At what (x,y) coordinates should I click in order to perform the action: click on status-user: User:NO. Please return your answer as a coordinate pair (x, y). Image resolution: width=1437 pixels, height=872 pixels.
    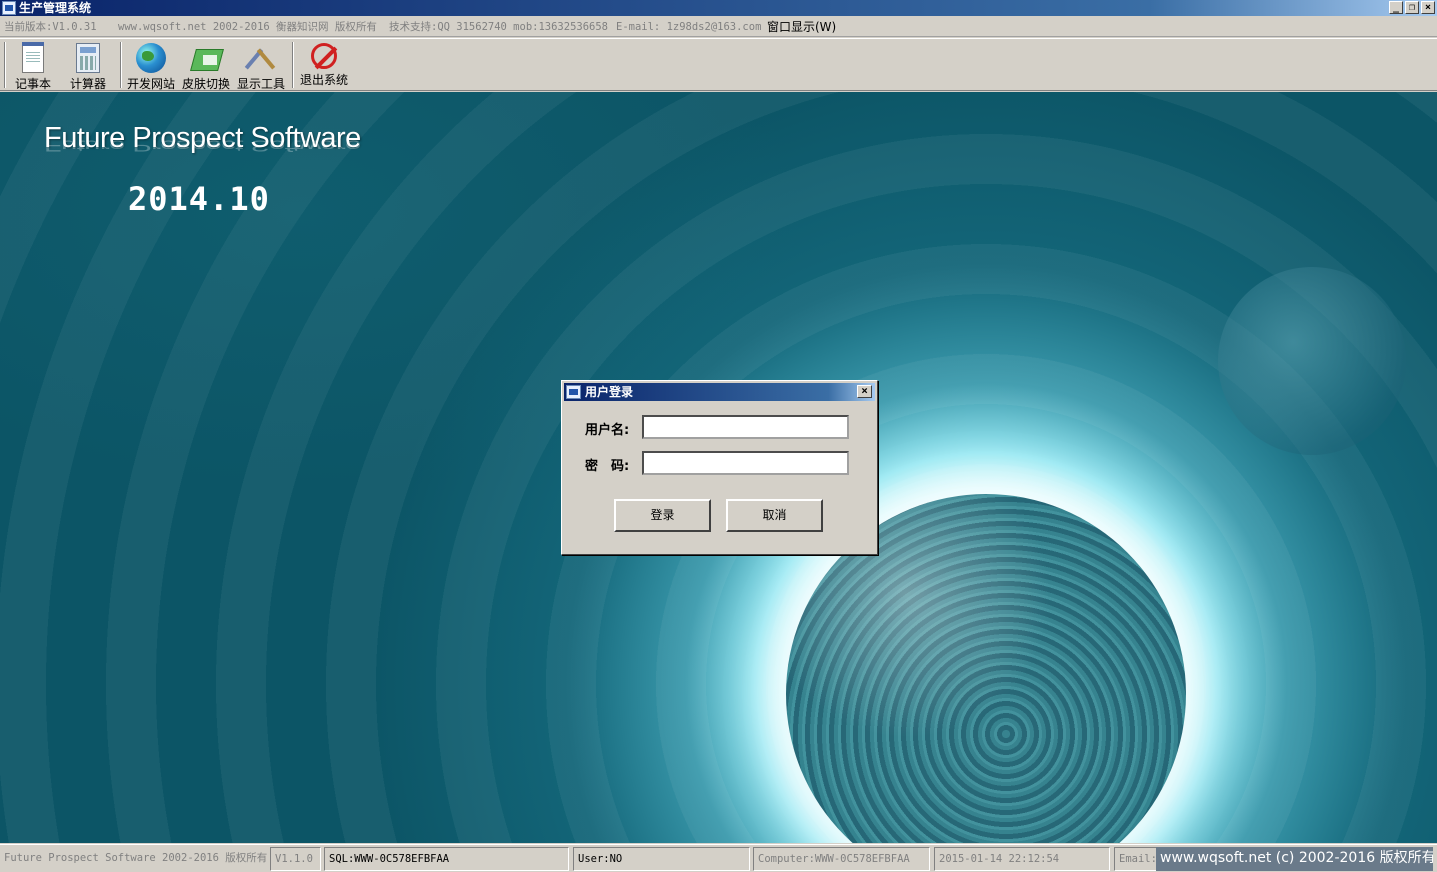
    Looking at the image, I should click on (661, 859).